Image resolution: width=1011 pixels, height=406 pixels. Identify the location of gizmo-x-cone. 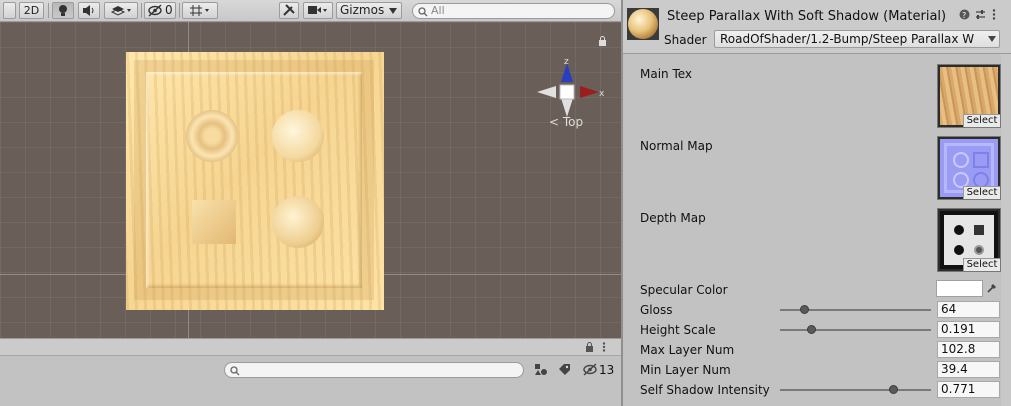
(589, 92).